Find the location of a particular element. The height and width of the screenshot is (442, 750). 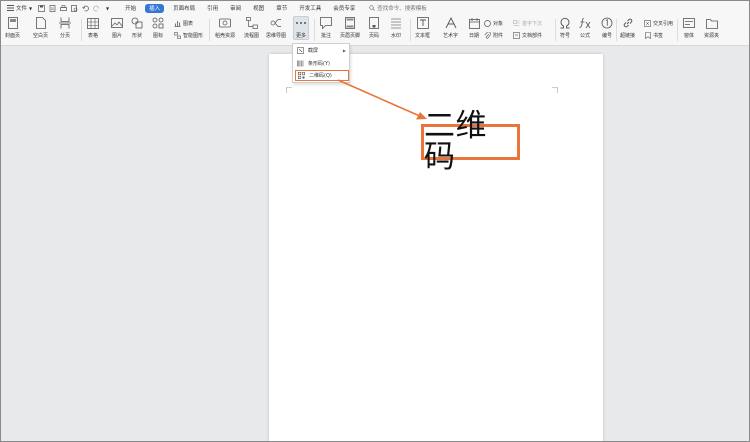

annotation-arrow is located at coordinates (382, 99).